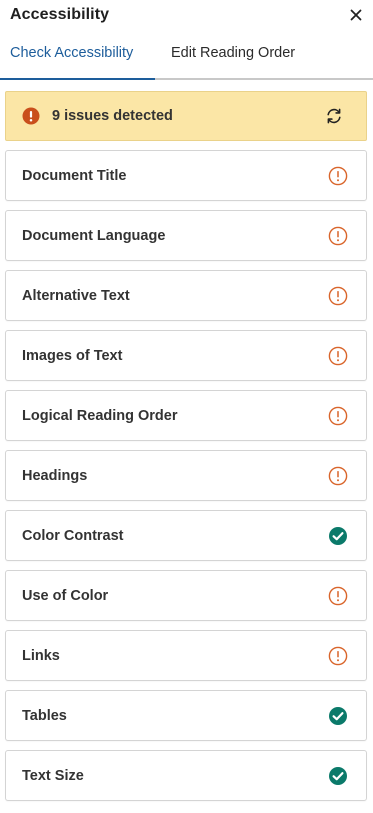 This screenshot has height=813, width=373. Describe the element at coordinates (55, 475) in the screenshot. I see `check-item-label: Headings` at that location.